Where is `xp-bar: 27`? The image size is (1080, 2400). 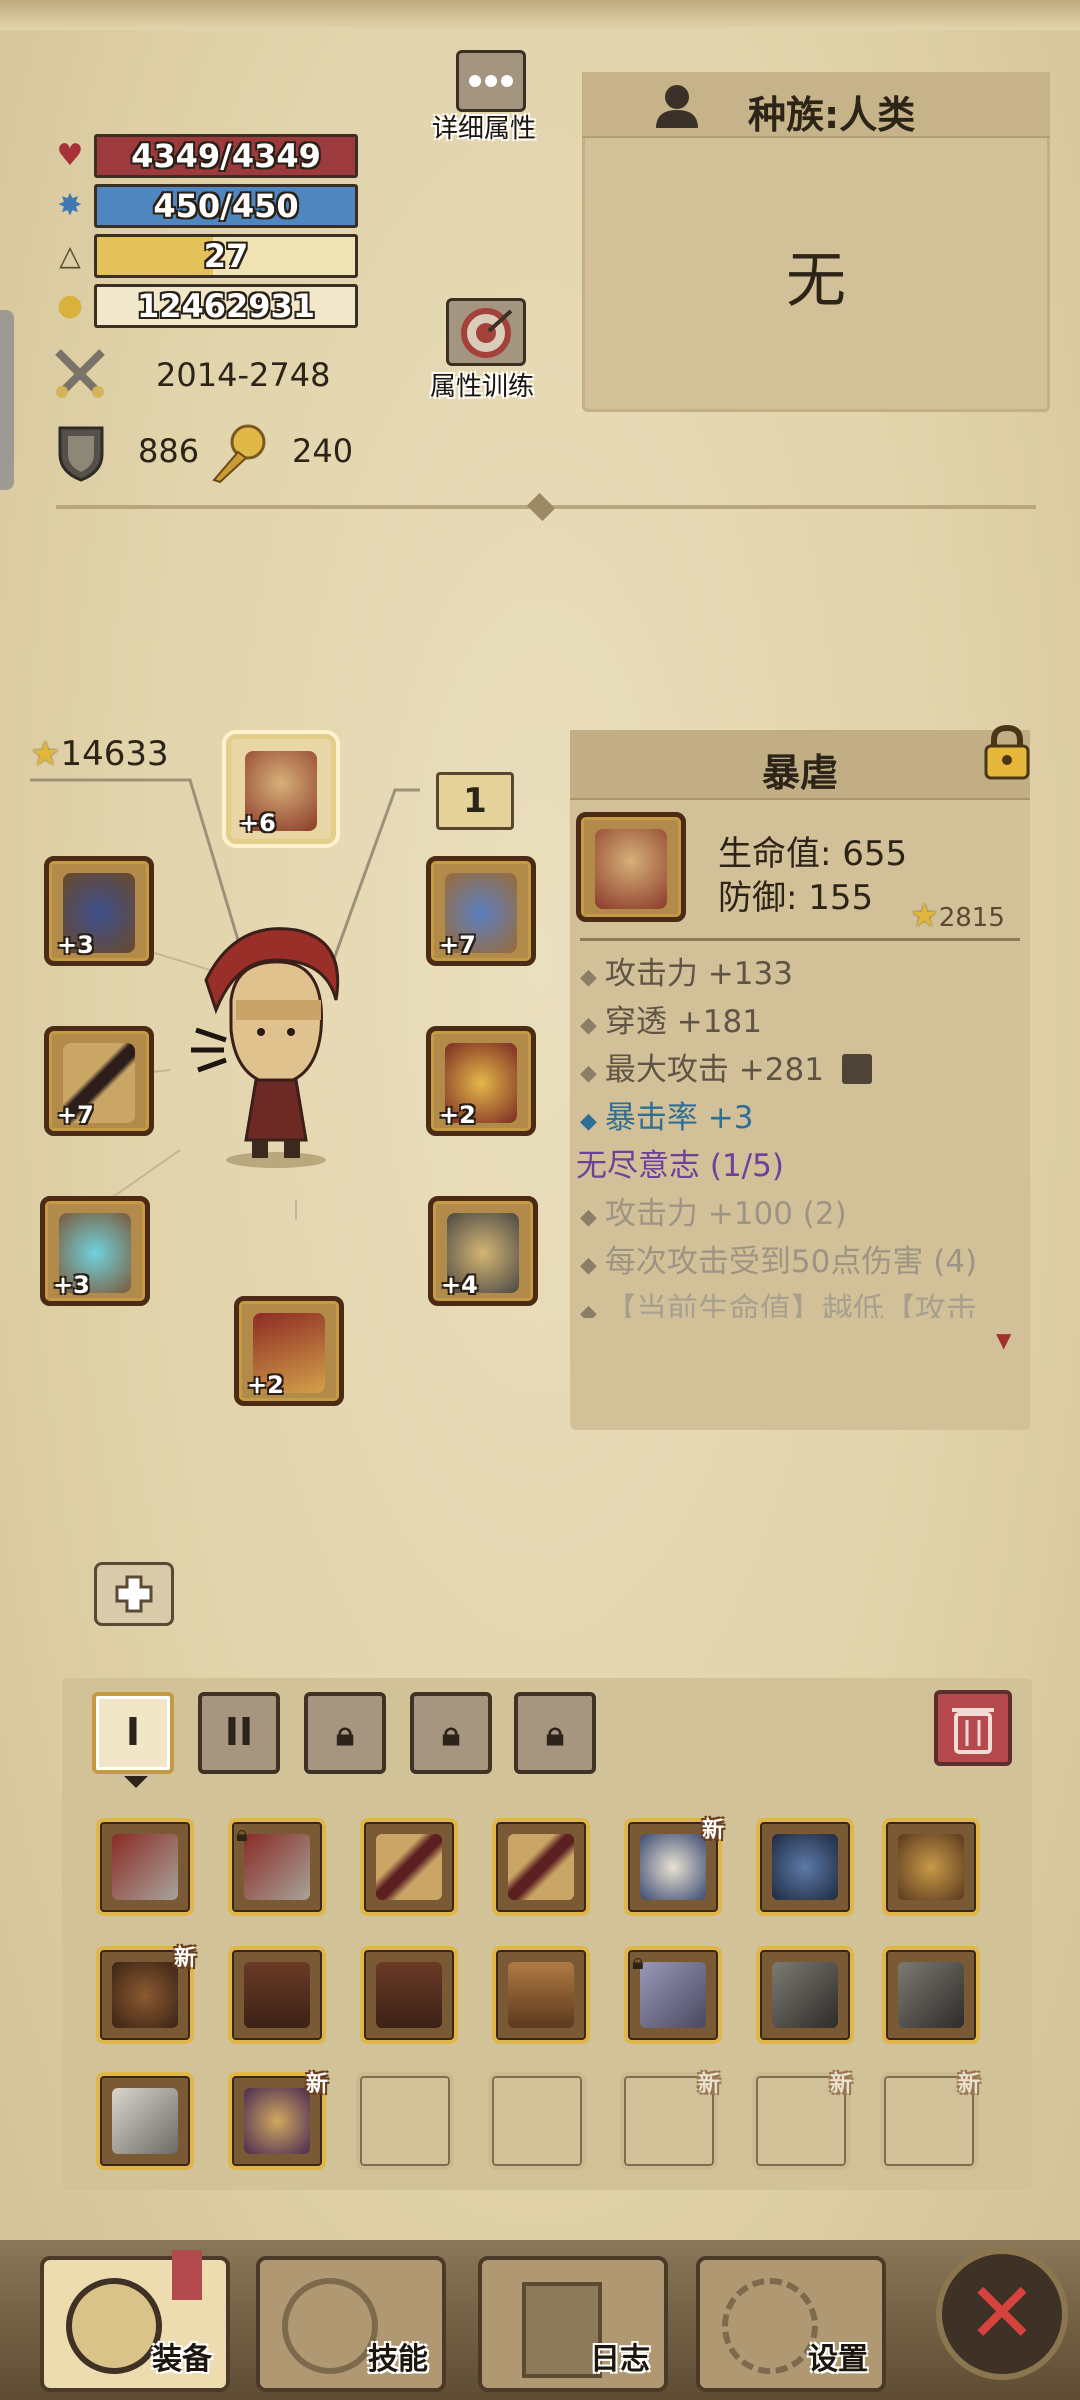
xp-bar: 27 is located at coordinates (226, 256).